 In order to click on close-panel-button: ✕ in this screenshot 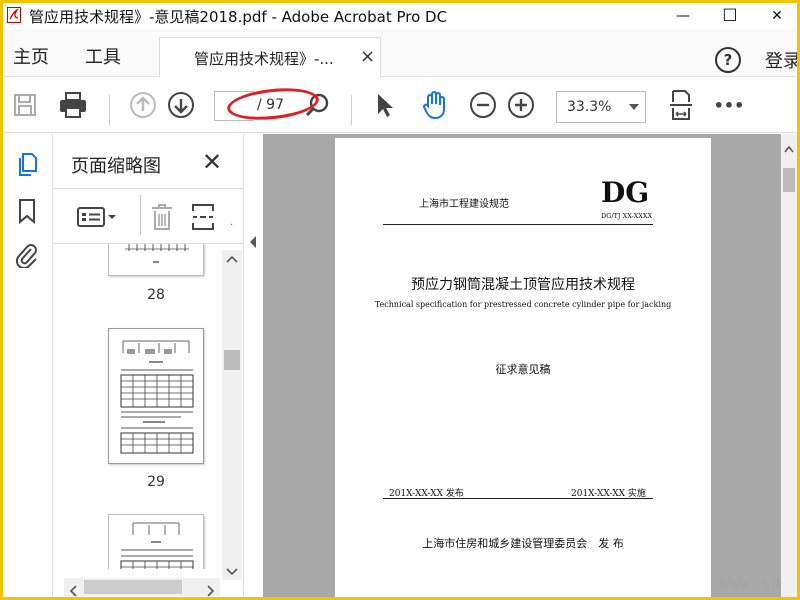, I will do `click(212, 162)`.